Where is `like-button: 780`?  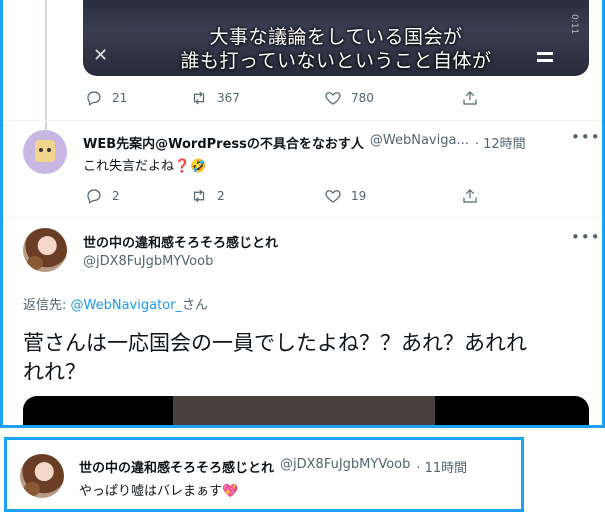
like-button: 780 is located at coordinates (392, 98).